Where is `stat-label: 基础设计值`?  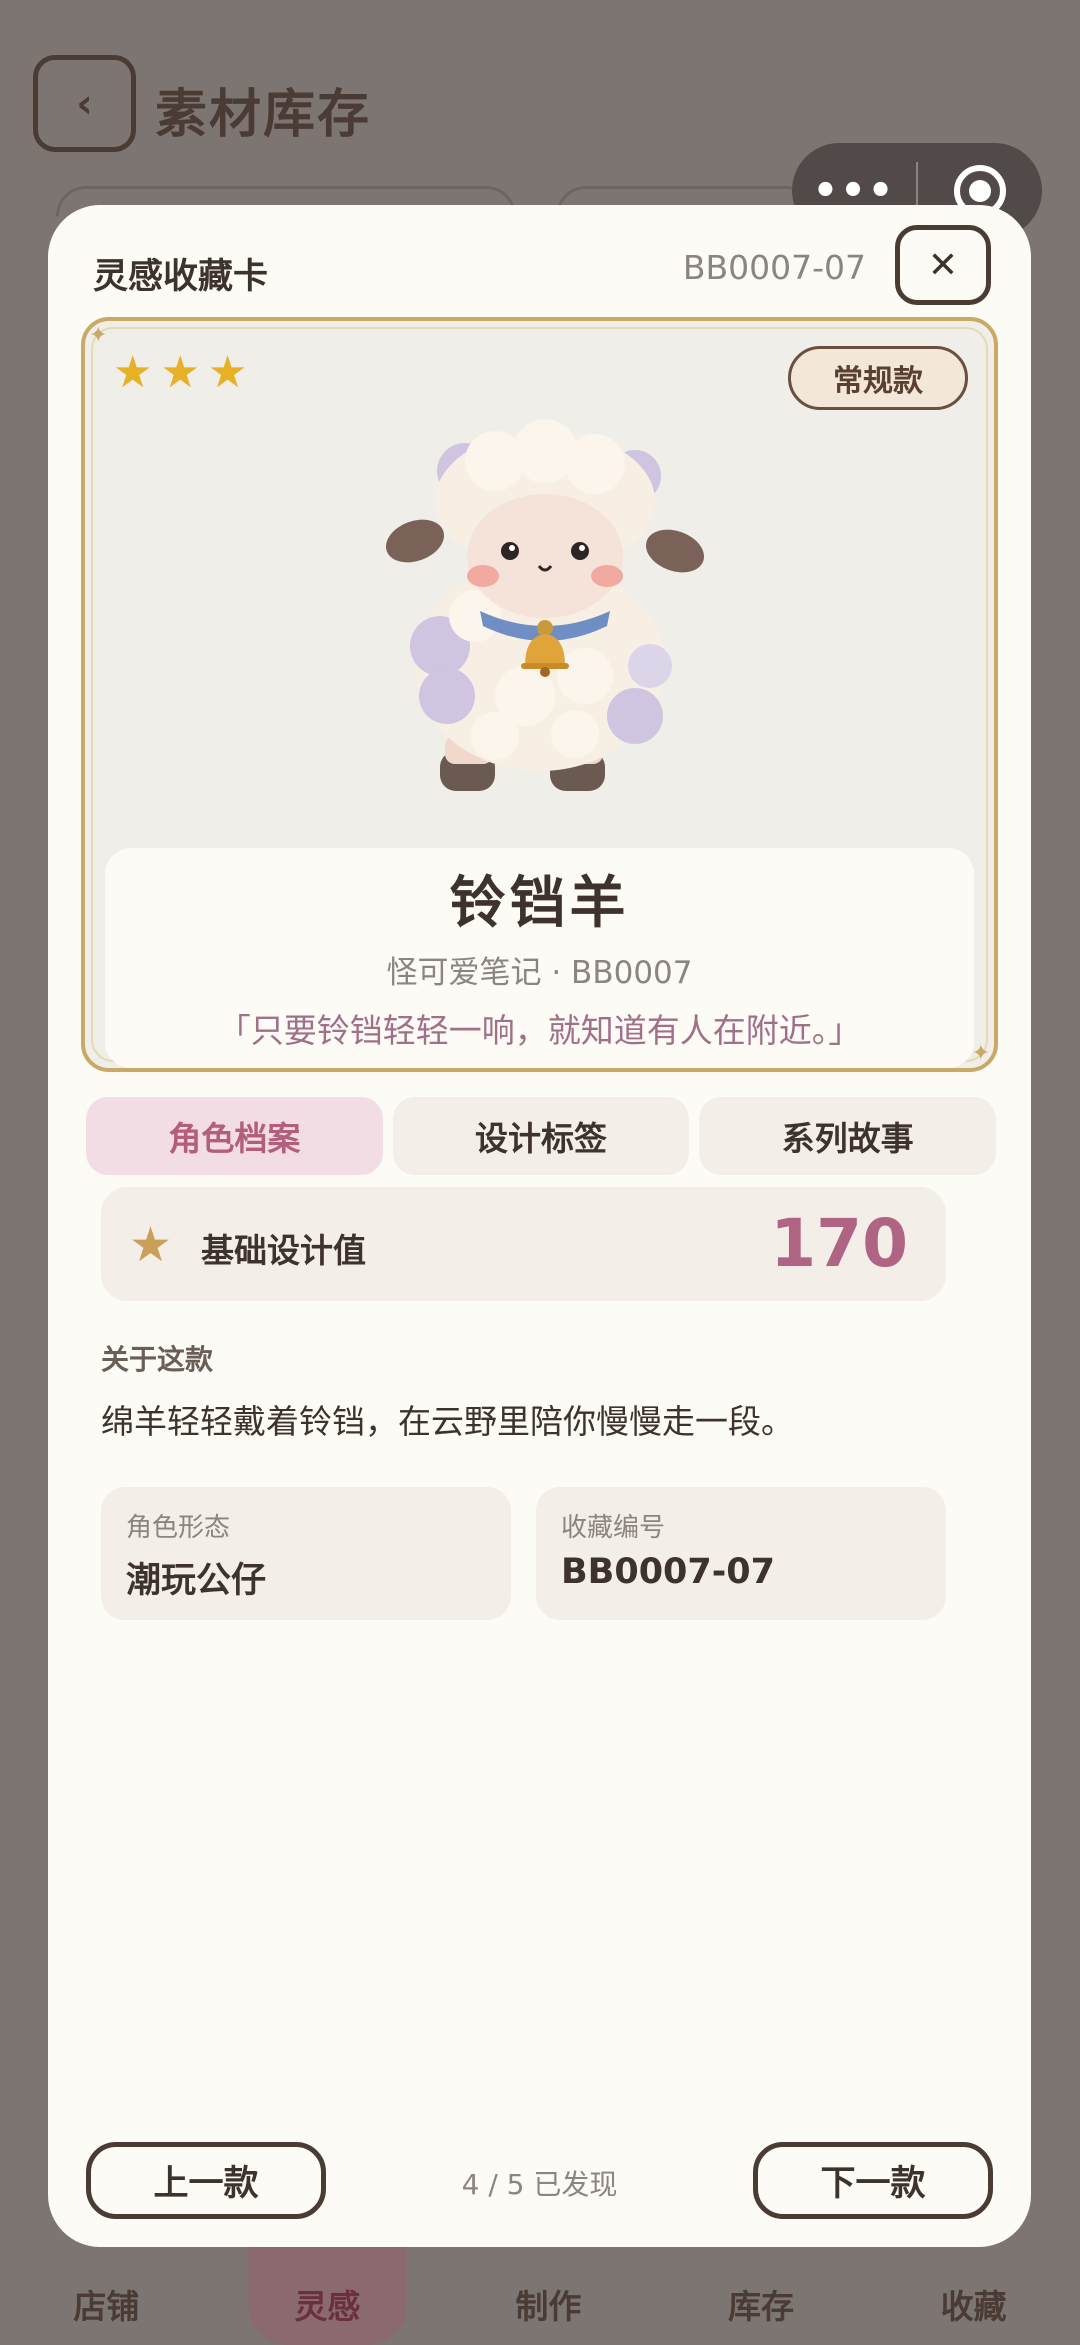 stat-label: 基础设计值 is located at coordinates (283, 1250).